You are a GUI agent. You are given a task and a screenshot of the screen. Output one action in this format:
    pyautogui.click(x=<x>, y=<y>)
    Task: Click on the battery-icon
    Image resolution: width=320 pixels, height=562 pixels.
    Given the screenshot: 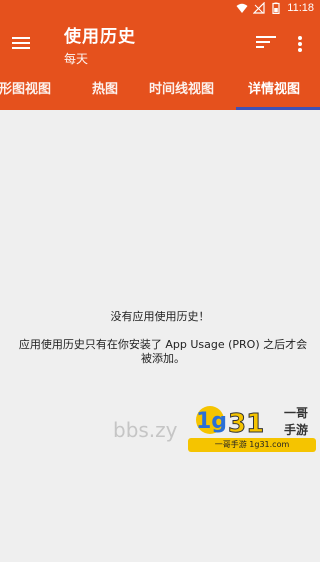 What is the action you would take?
    pyautogui.click(x=276, y=8)
    